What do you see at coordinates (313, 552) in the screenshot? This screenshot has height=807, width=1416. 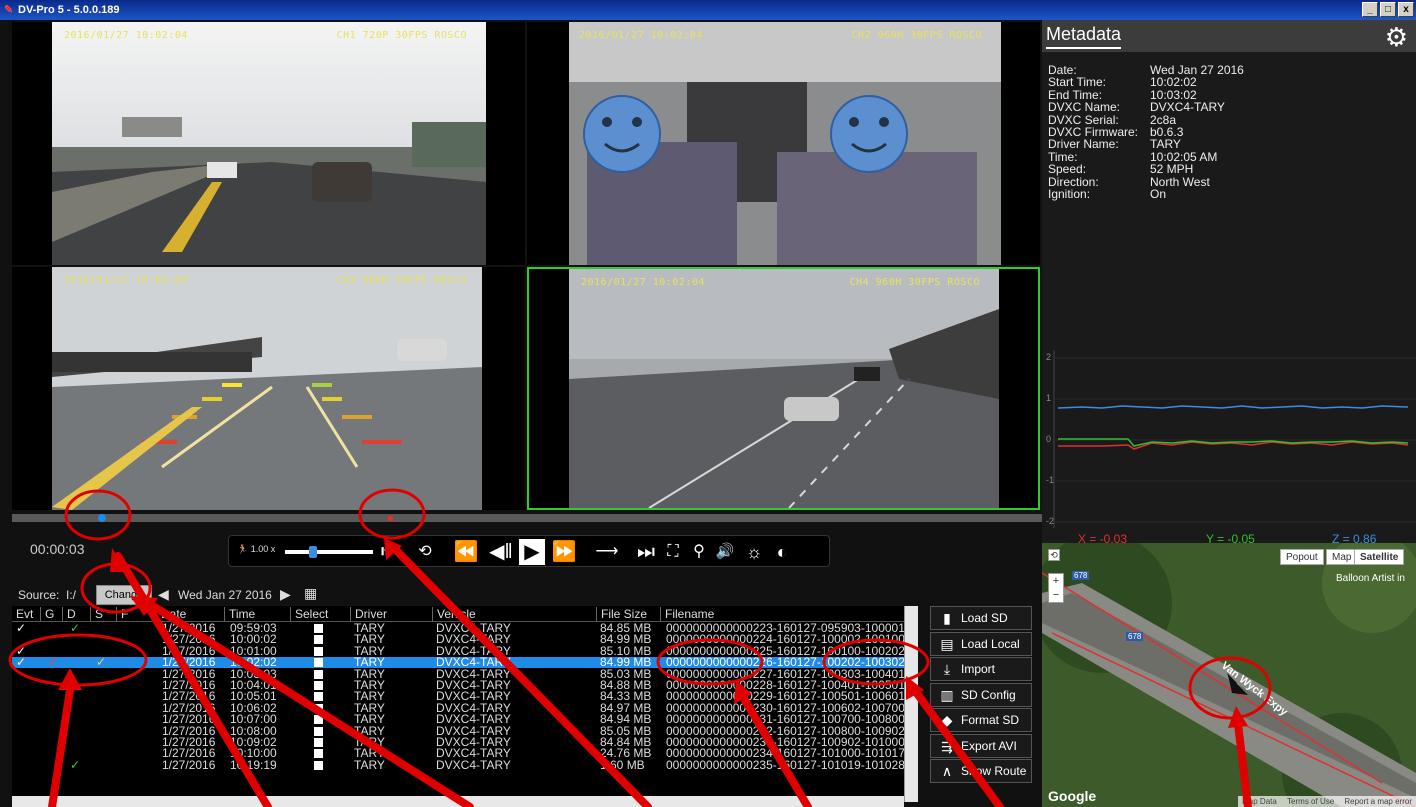 I see `speed-slider-handle` at bounding box center [313, 552].